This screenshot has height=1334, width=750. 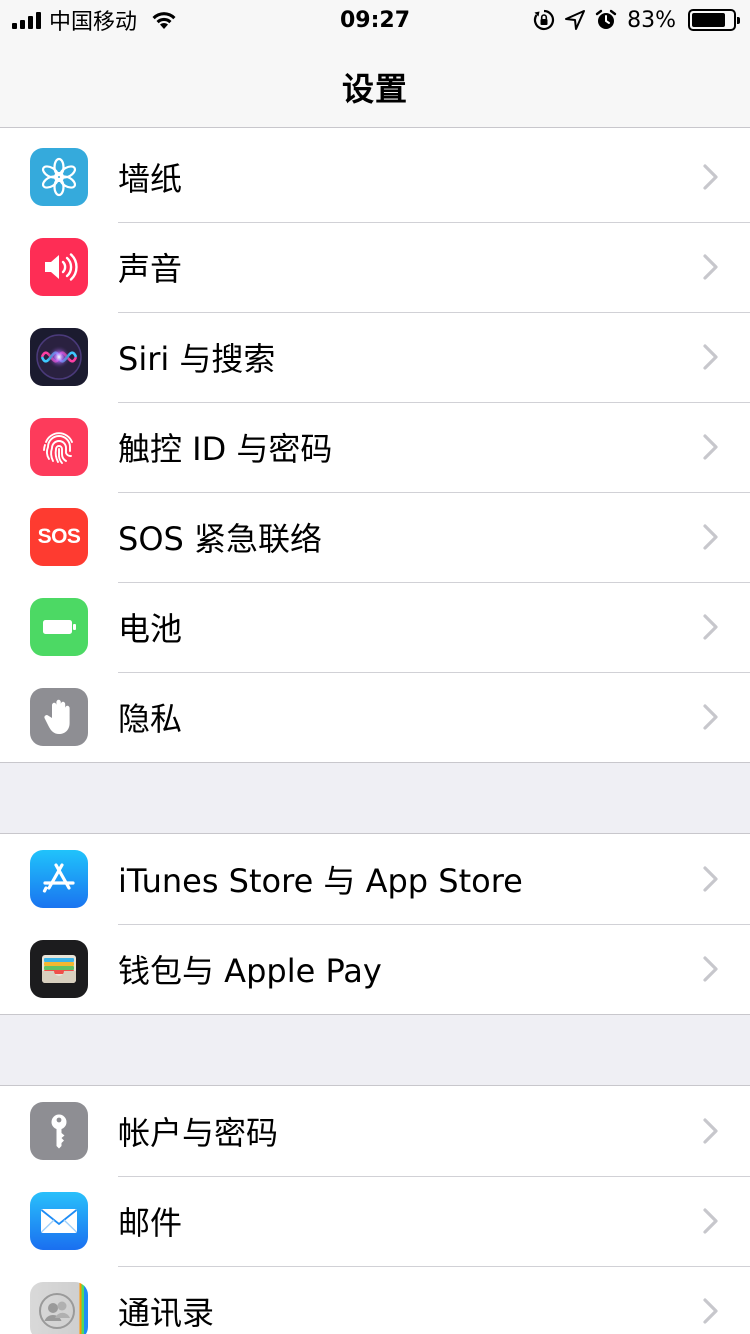 What do you see at coordinates (198, 1133) in the screenshot?
I see `settings-row-label: 帐户与密码` at bounding box center [198, 1133].